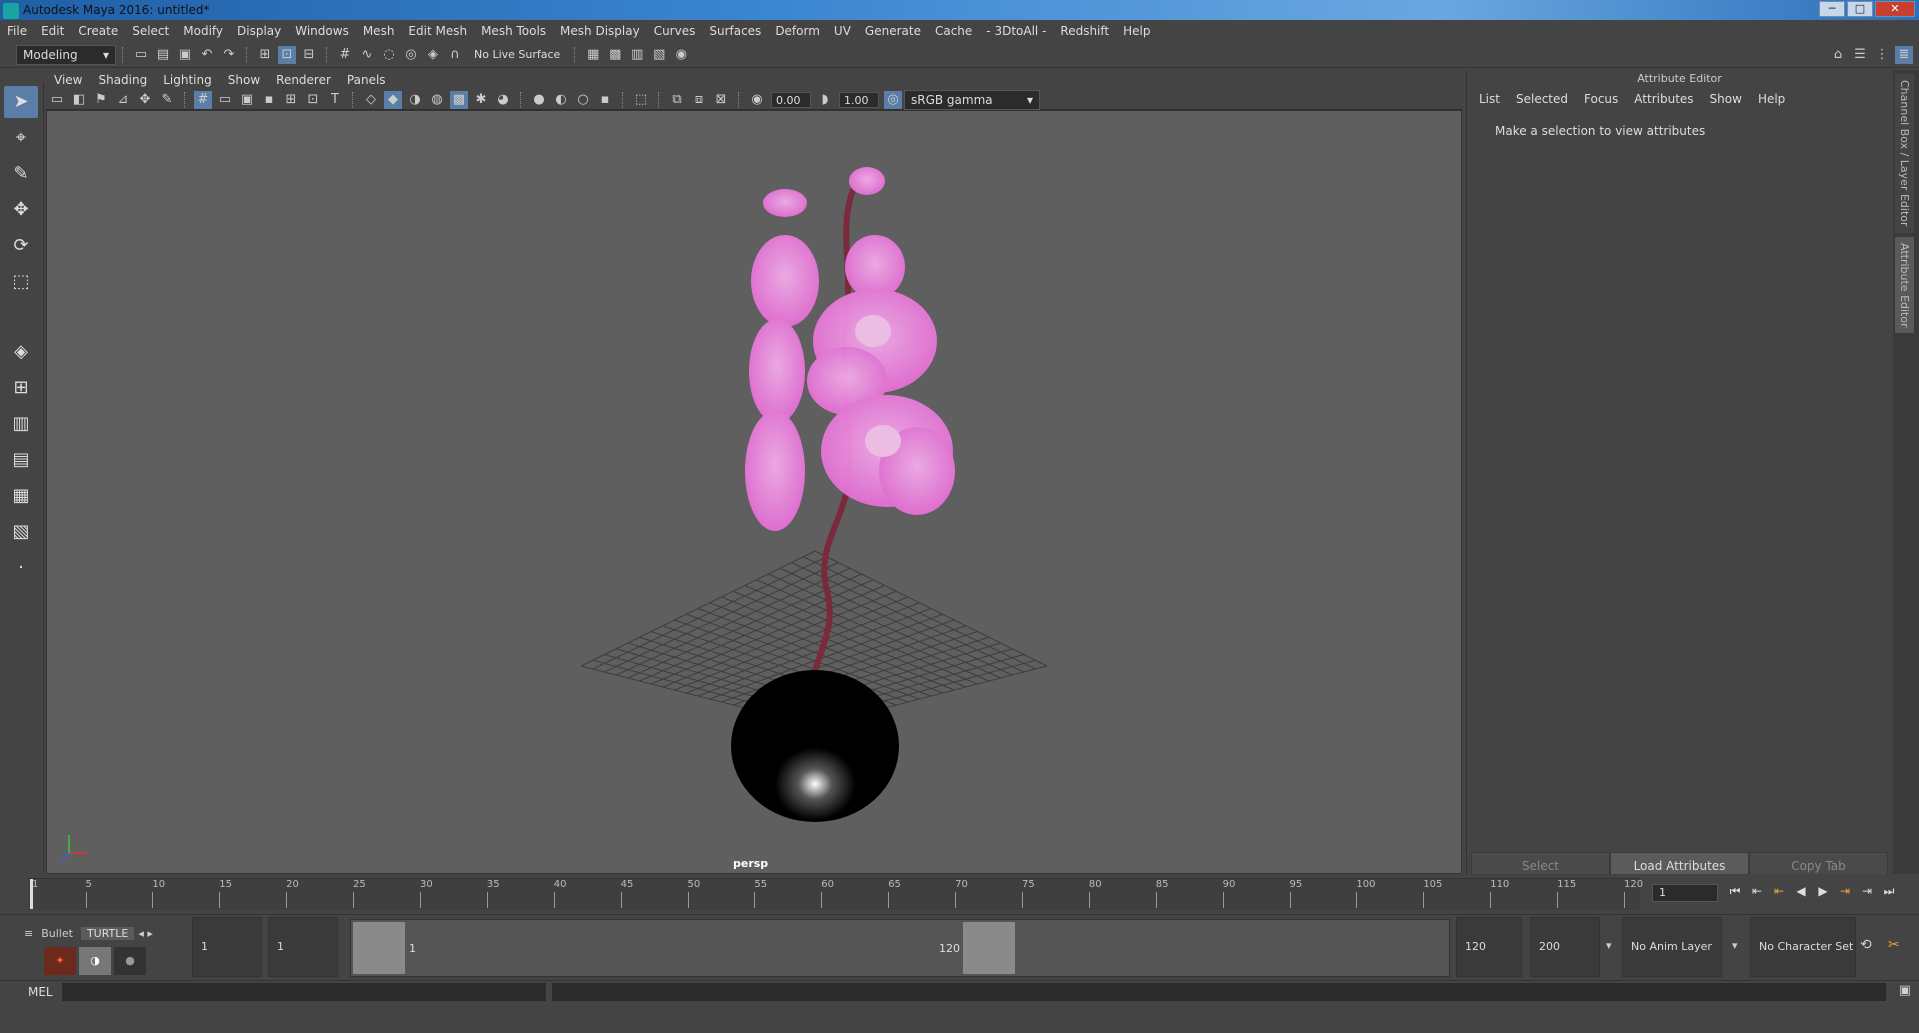 The width and height of the screenshot is (1919, 1033). I want to click on attr-menu-help: Help, so click(1771, 99).